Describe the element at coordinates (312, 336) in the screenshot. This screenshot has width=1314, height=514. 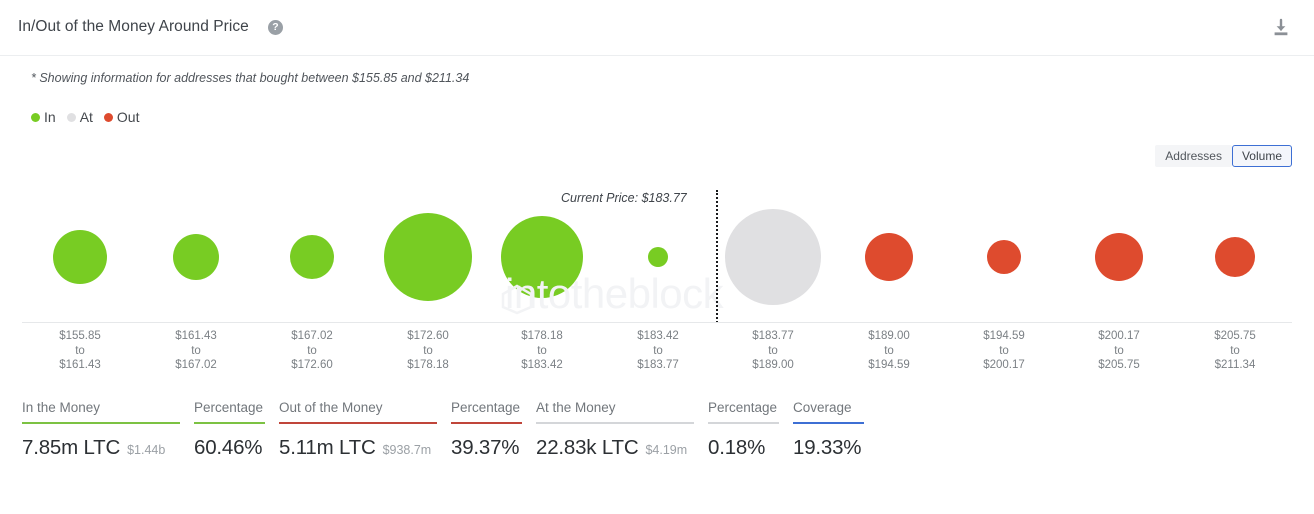
I see `axis-label-from: $167.02` at that location.